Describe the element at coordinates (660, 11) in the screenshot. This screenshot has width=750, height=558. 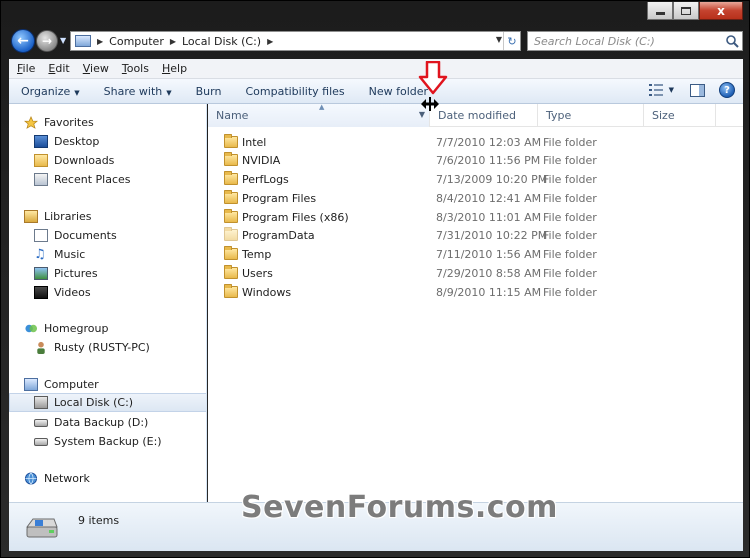
I see `minimize-button` at that location.